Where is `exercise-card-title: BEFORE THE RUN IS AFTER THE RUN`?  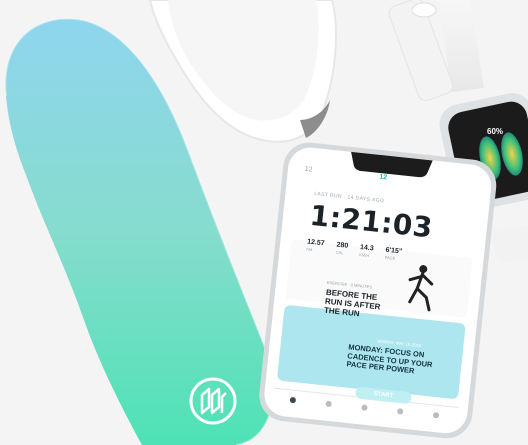
exercise-card-title: BEFORE THE RUN IS AFTER THE RUN is located at coordinates (360, 305).